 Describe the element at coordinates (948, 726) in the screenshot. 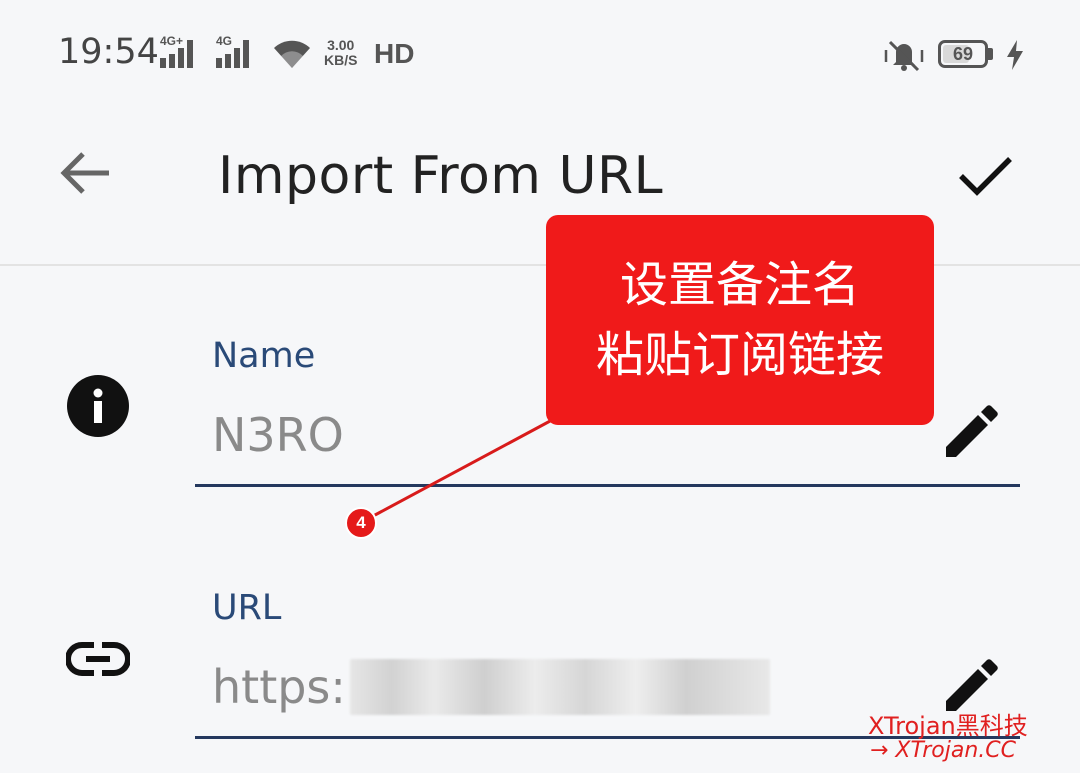

I see `watermark-brand: XTrojan黑科技` at that location.